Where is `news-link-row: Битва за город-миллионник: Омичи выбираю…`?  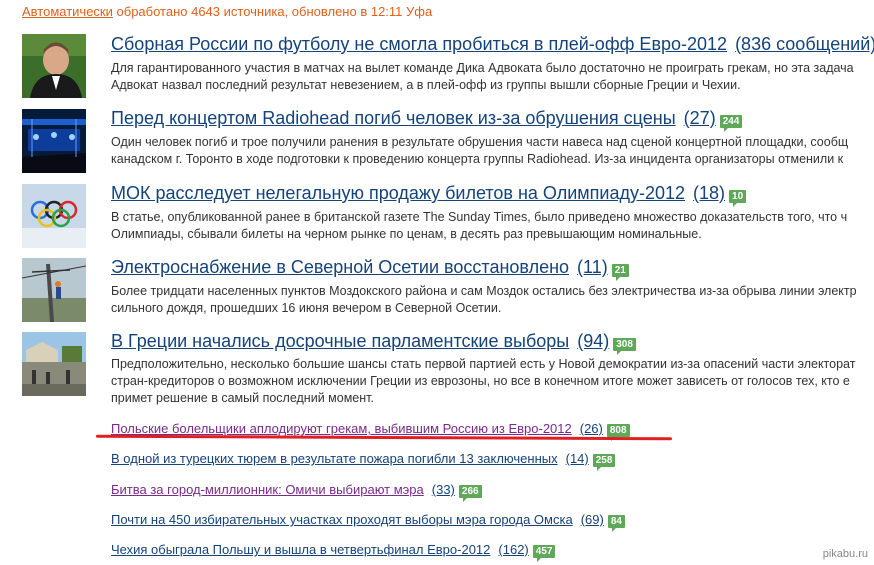
news-link-row: Битва за город-миллионник: Омичи выбираю… is located at coordinates (296, 492).